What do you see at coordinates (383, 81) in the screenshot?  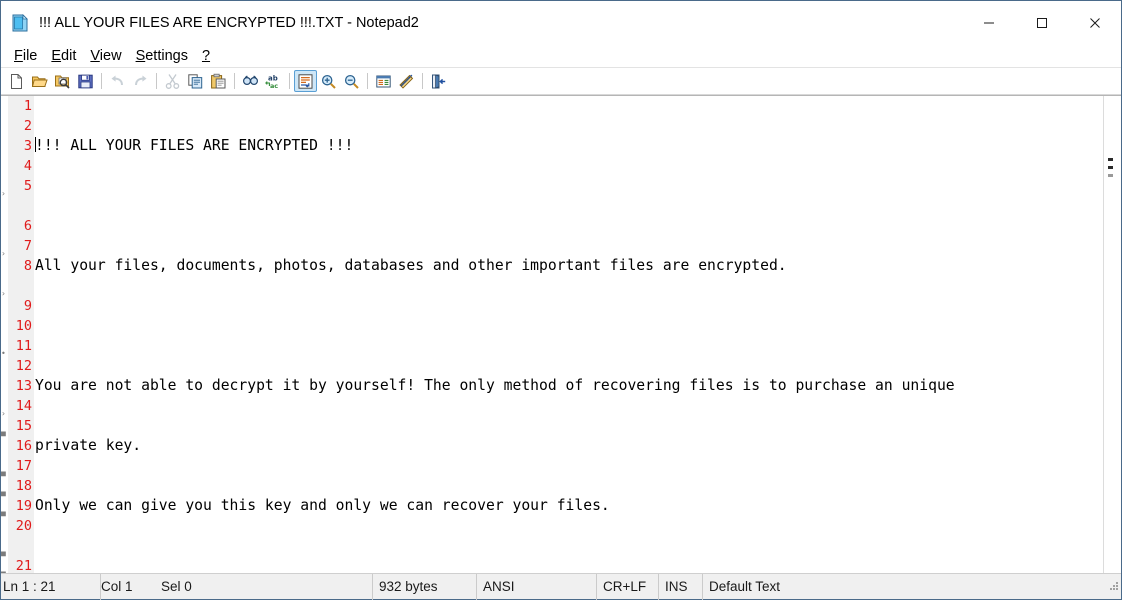 I see `scheme-icon` at bounding box center [383, 81].